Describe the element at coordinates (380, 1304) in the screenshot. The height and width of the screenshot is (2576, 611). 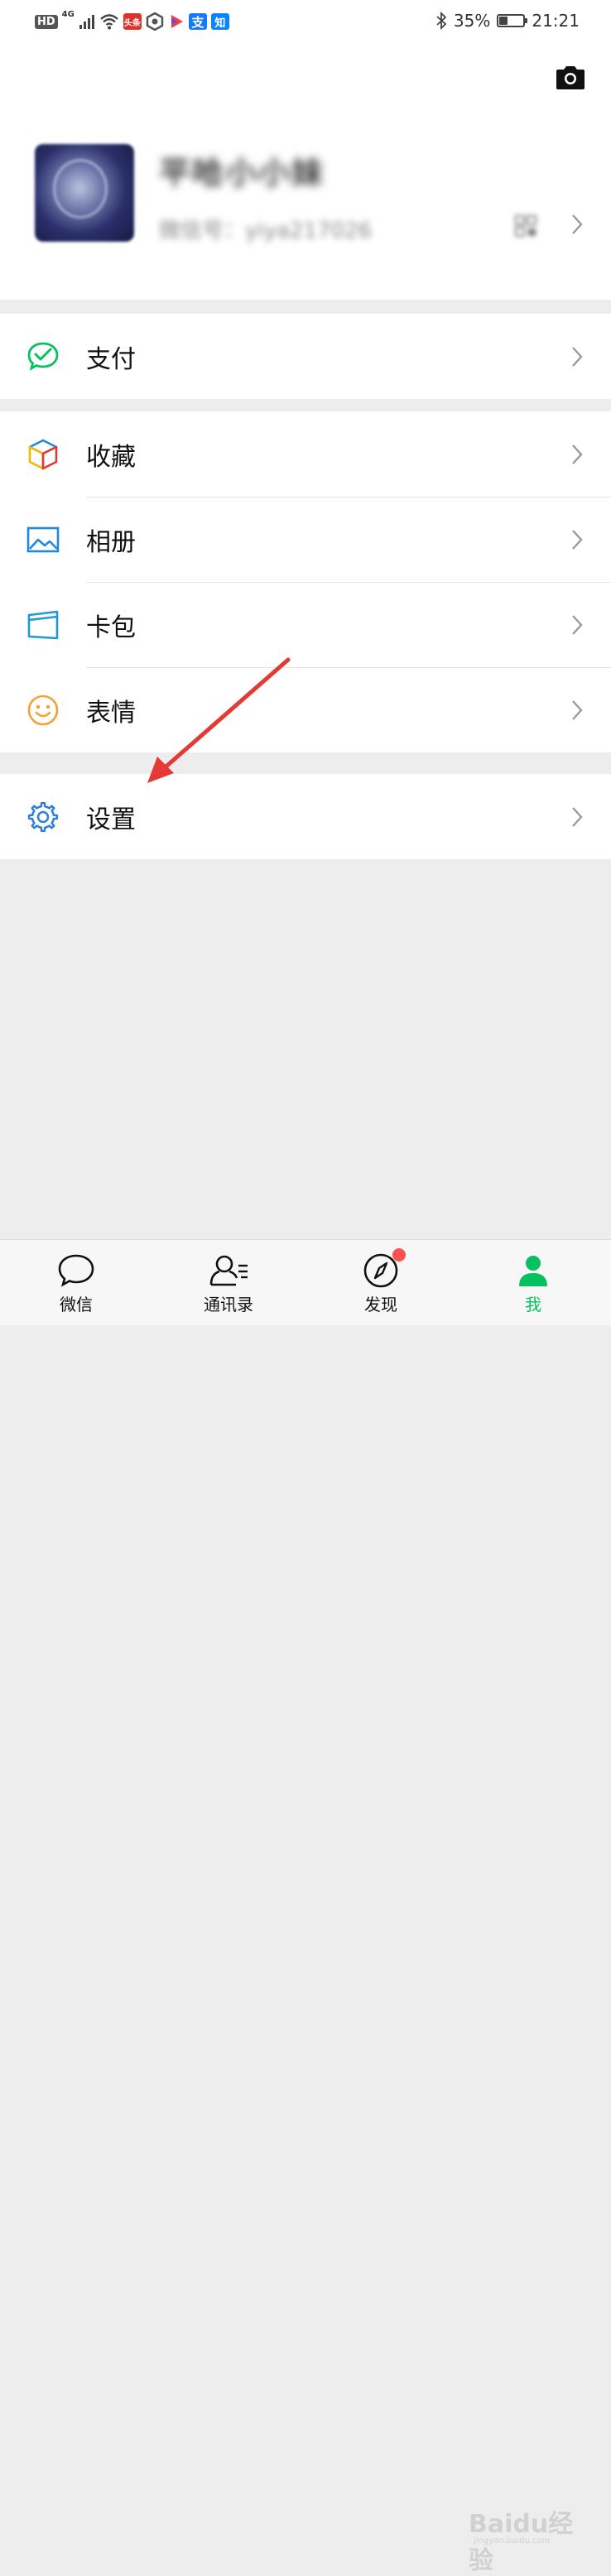
I see `tab-label-discover: 发现` at that location.